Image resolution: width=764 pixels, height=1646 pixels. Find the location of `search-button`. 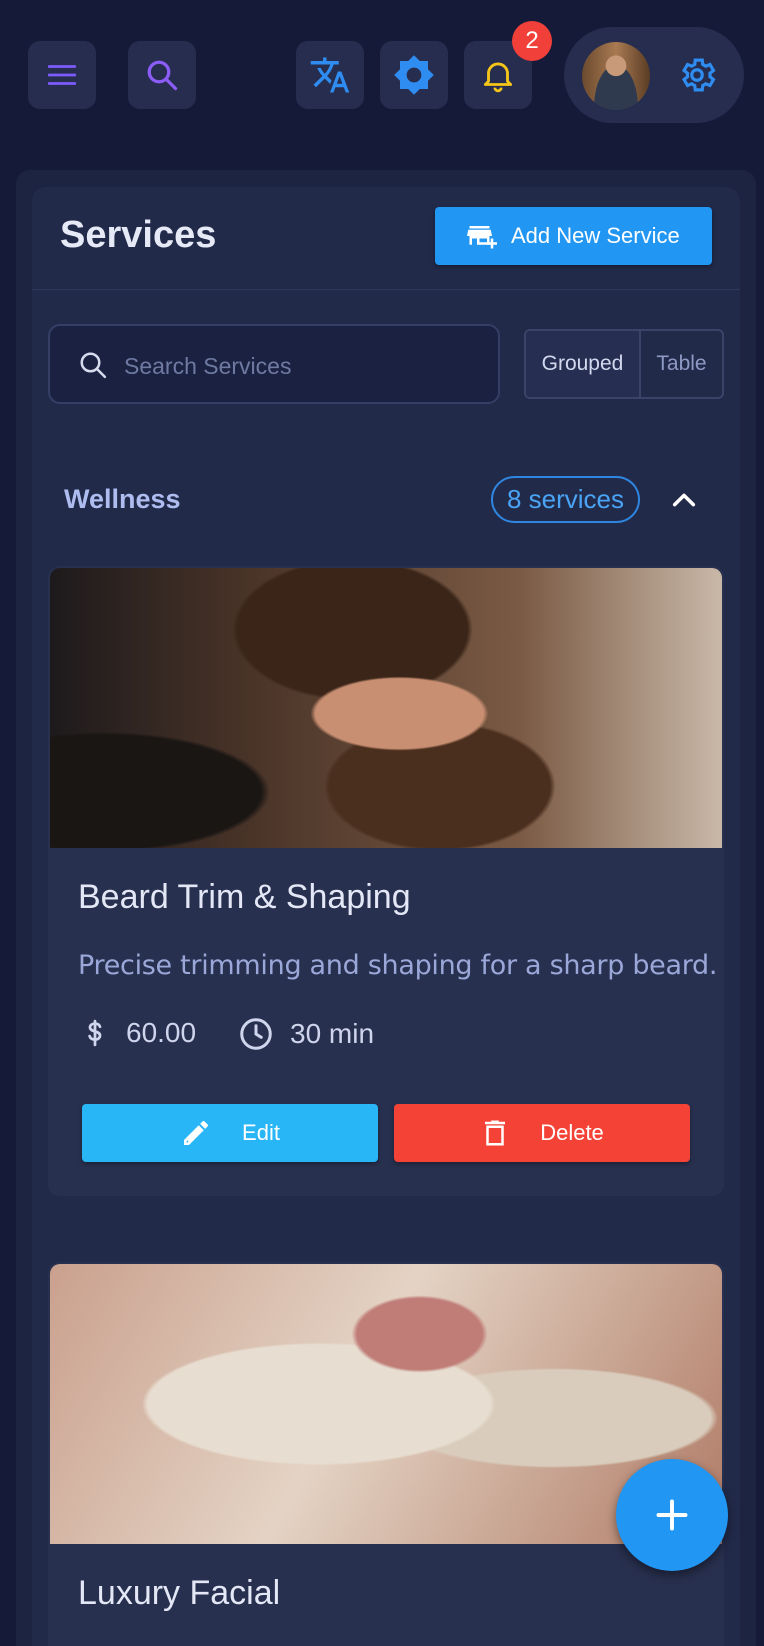

search-button is located at coordinates (162, 75).